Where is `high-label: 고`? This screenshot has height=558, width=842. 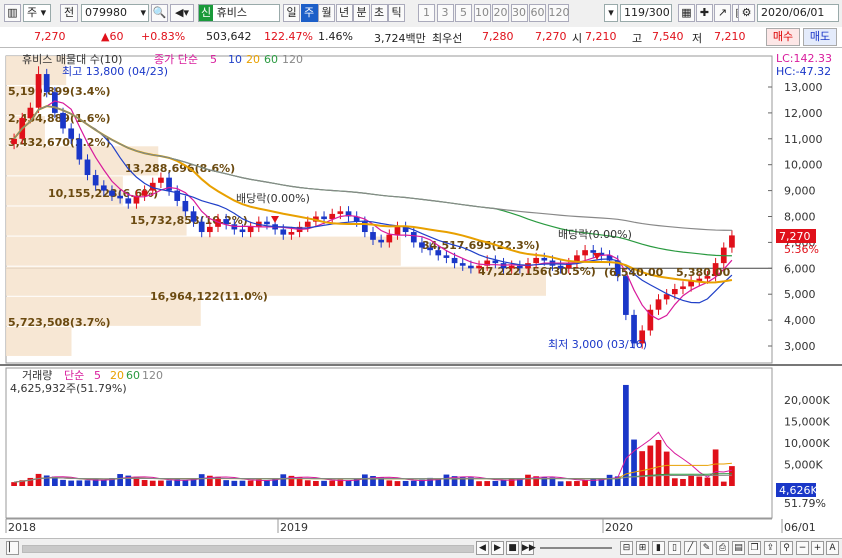
high-label: 고 is located at coordinates (637, 38).